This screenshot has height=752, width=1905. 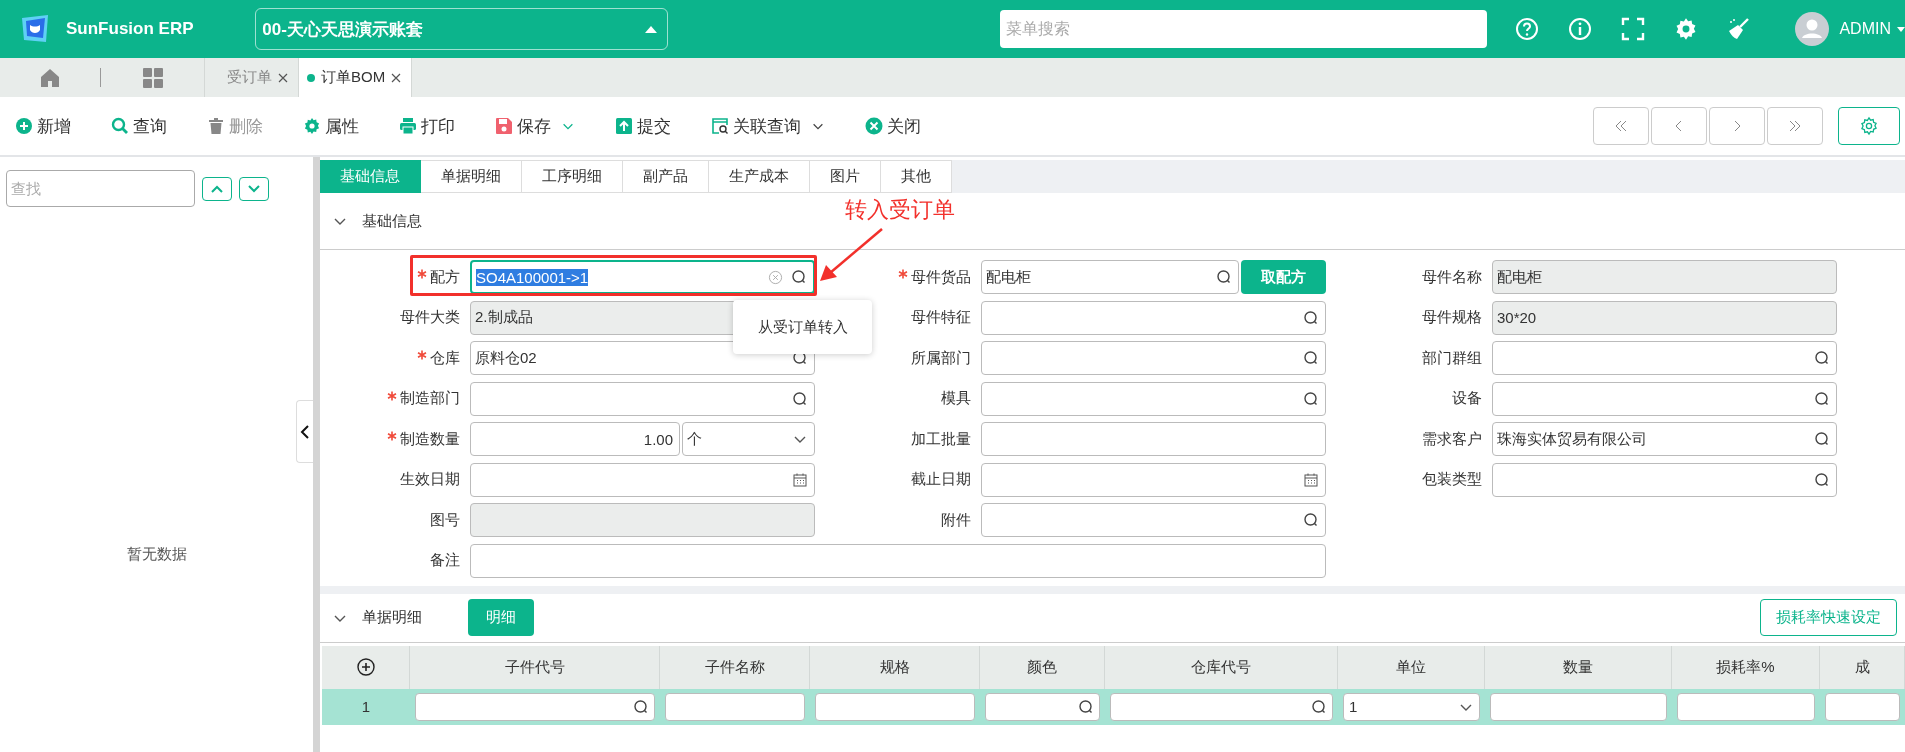 I want to click on next-match-button, so click(x=254, y=188).